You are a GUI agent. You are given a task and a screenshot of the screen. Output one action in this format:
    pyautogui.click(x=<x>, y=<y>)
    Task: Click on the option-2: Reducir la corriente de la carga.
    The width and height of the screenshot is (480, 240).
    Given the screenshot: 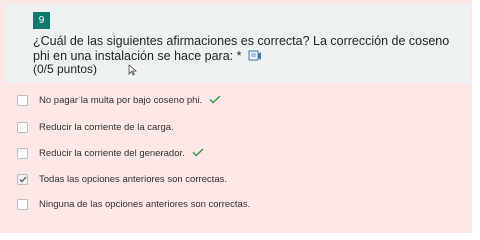 What is the action you would take?
    pyautogui.click(x=95, y=127)
    